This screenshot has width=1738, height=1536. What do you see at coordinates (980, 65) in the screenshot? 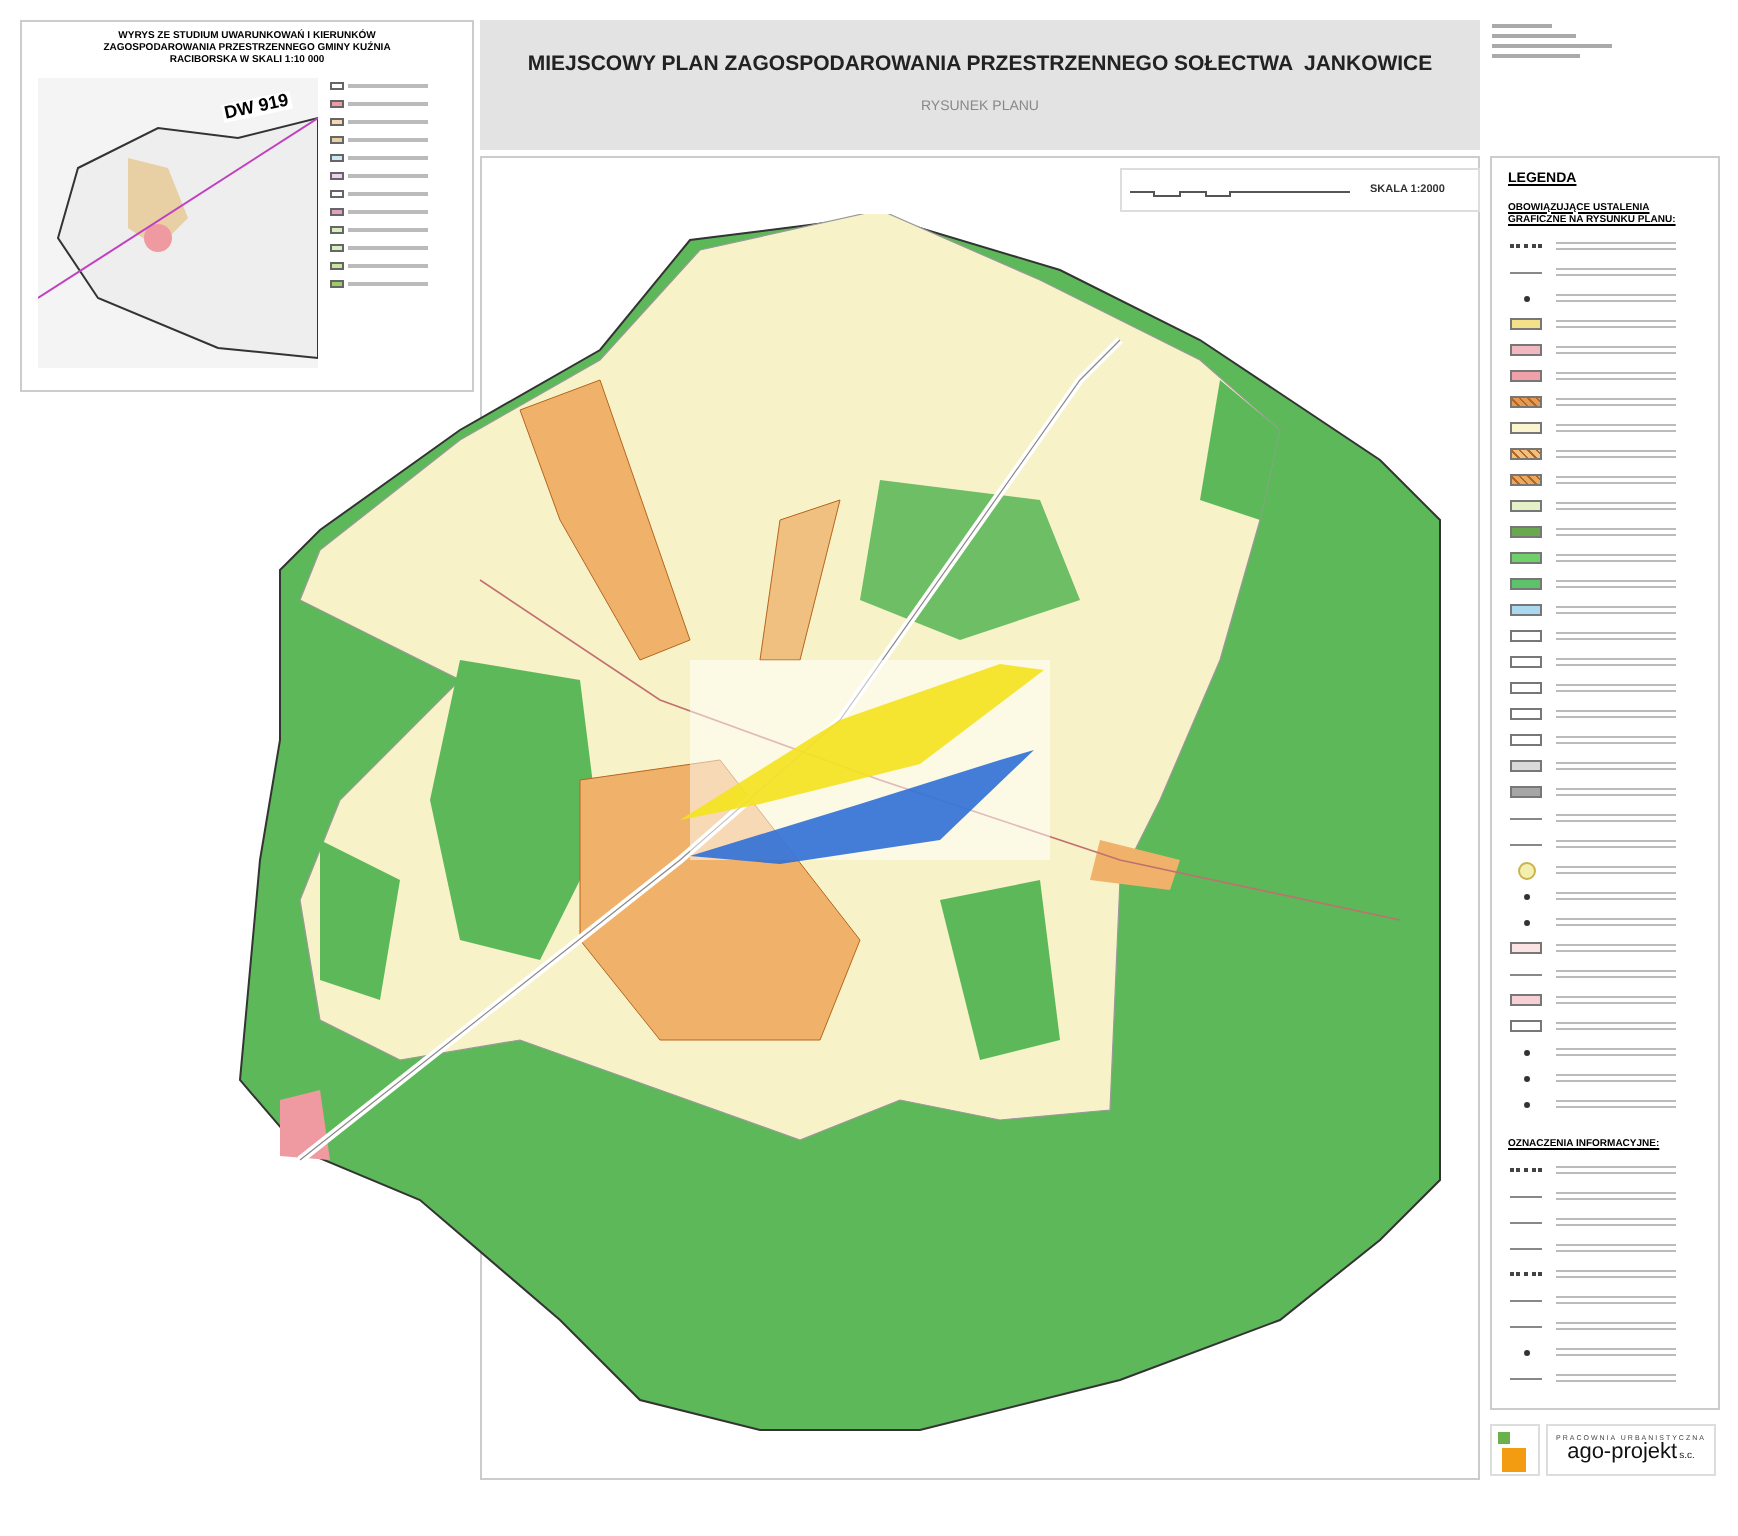
I see `plan-title: MIEJSCOWY PLAN ZAGOSPODAROWANIA PRZESTRZENNEGO SOŁECTWA JANKOWICE` at bounding box center [980, 65].